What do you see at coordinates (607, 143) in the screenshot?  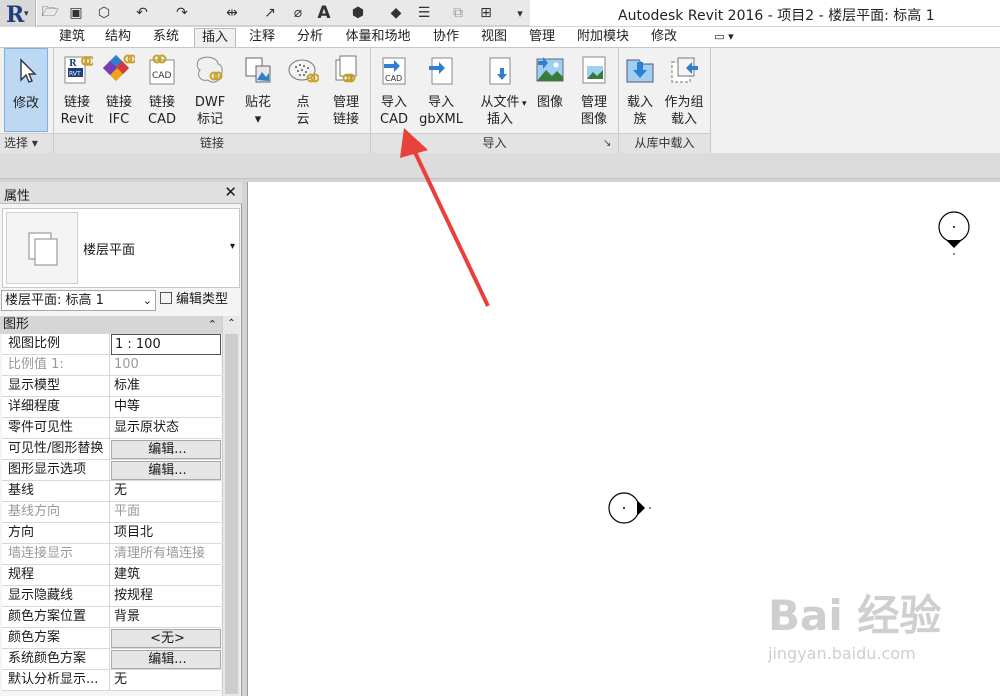 I see `import-settings-launcher-icon: ↘` at bounding box center [607, 143].